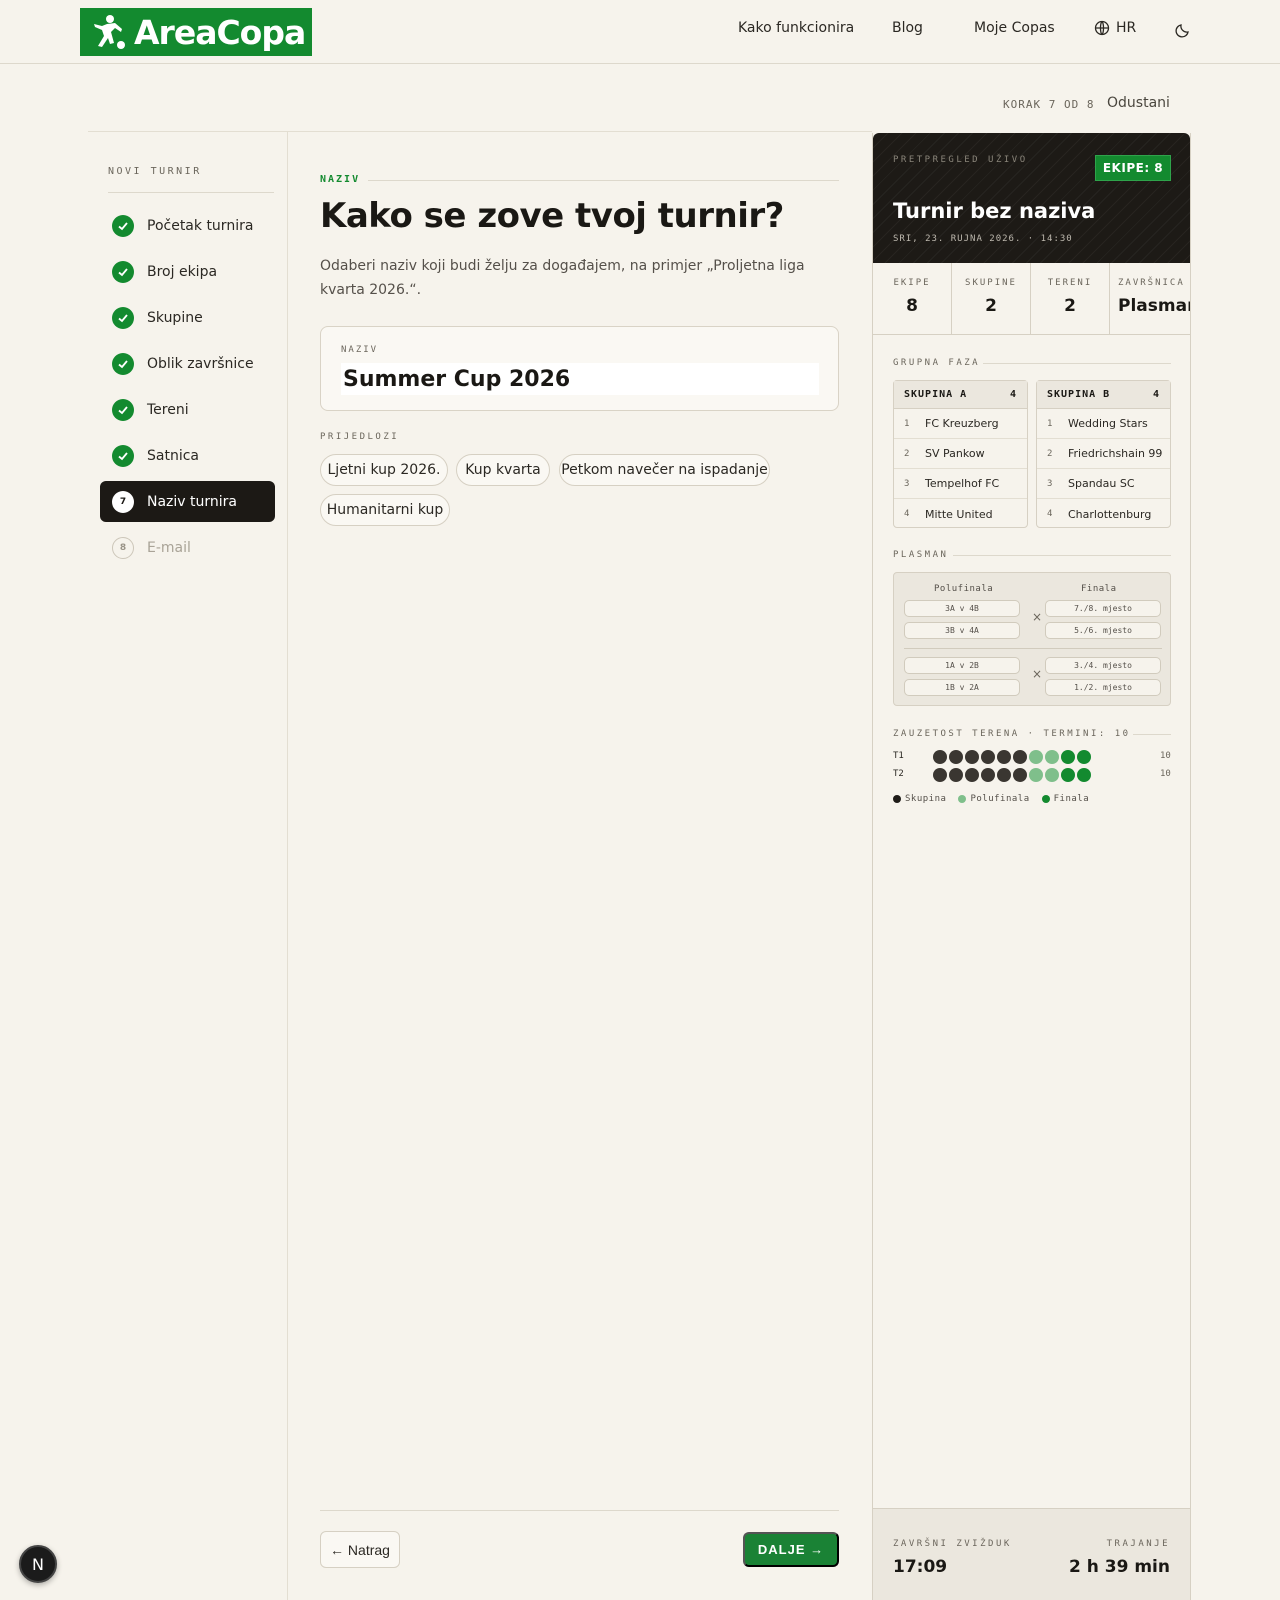  Describe the element at coordinates (912, 299) in the screenshot. I see `stat-teams: EKIPE 8` at that location.